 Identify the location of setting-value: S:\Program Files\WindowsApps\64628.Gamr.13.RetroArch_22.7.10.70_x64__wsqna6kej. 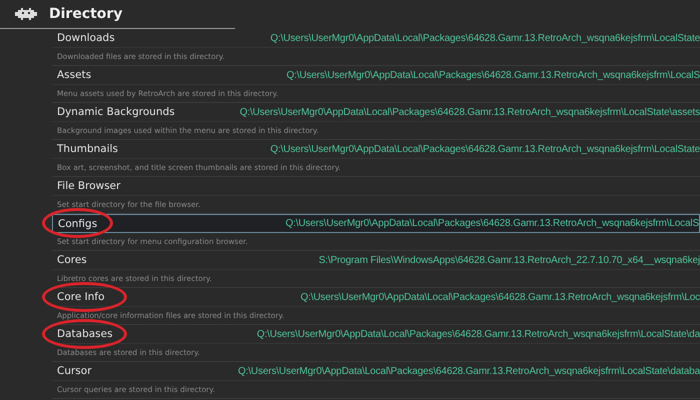
(509, 260).